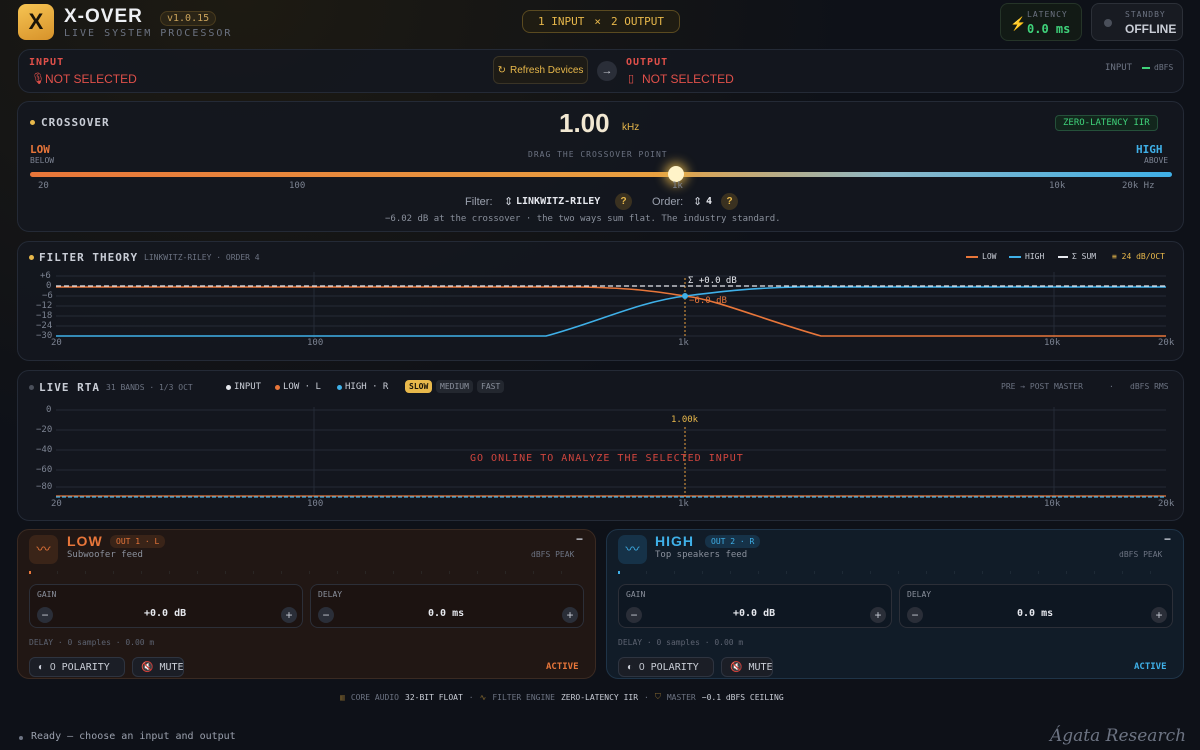 The image size is (1200, 750). I want to click on high-output-route: OUT 2 · R, so click(733, 541).